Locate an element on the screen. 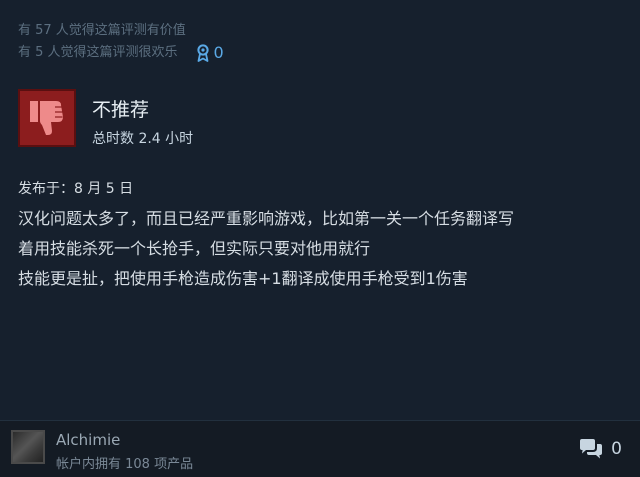 The image size is (640, 477). playtime-hours: 总时数 2.4 小时 is located at coordinates (143, 139).